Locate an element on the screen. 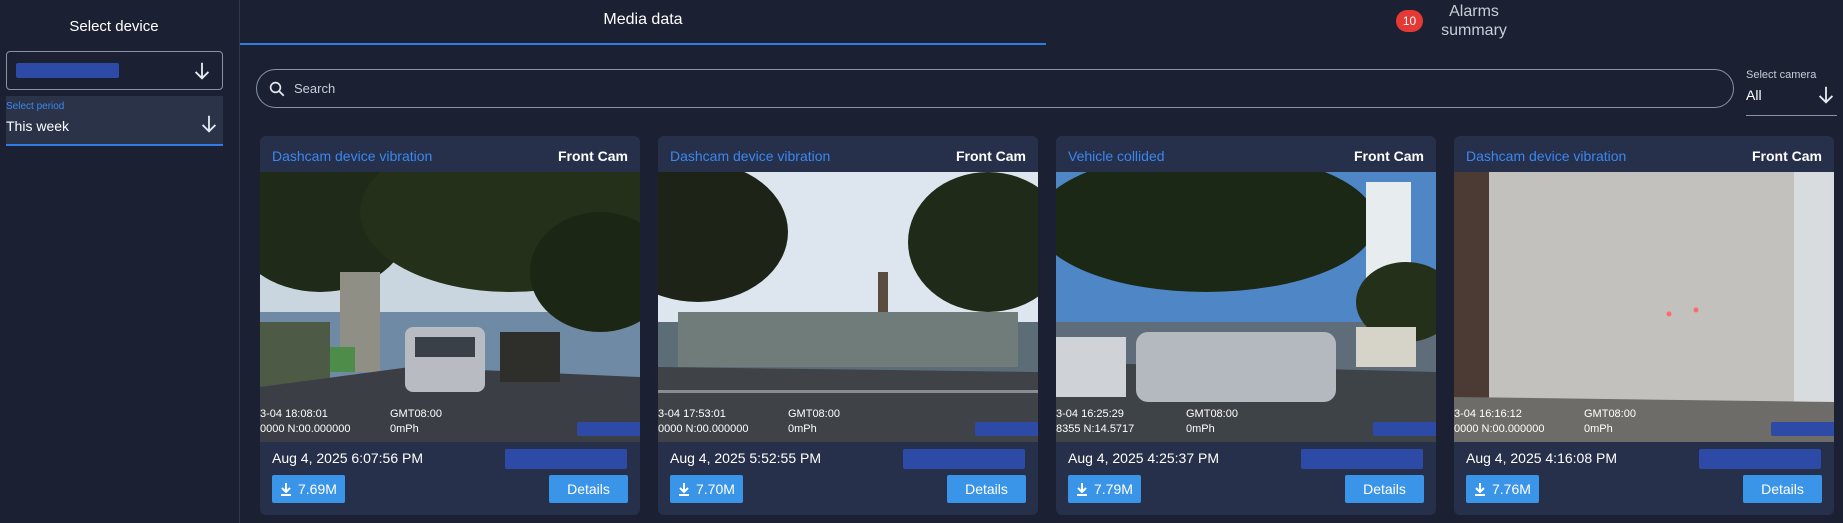 This screenshot has width=1843, height=523. select-device-title: Select device is located at coordinates (114, 26).